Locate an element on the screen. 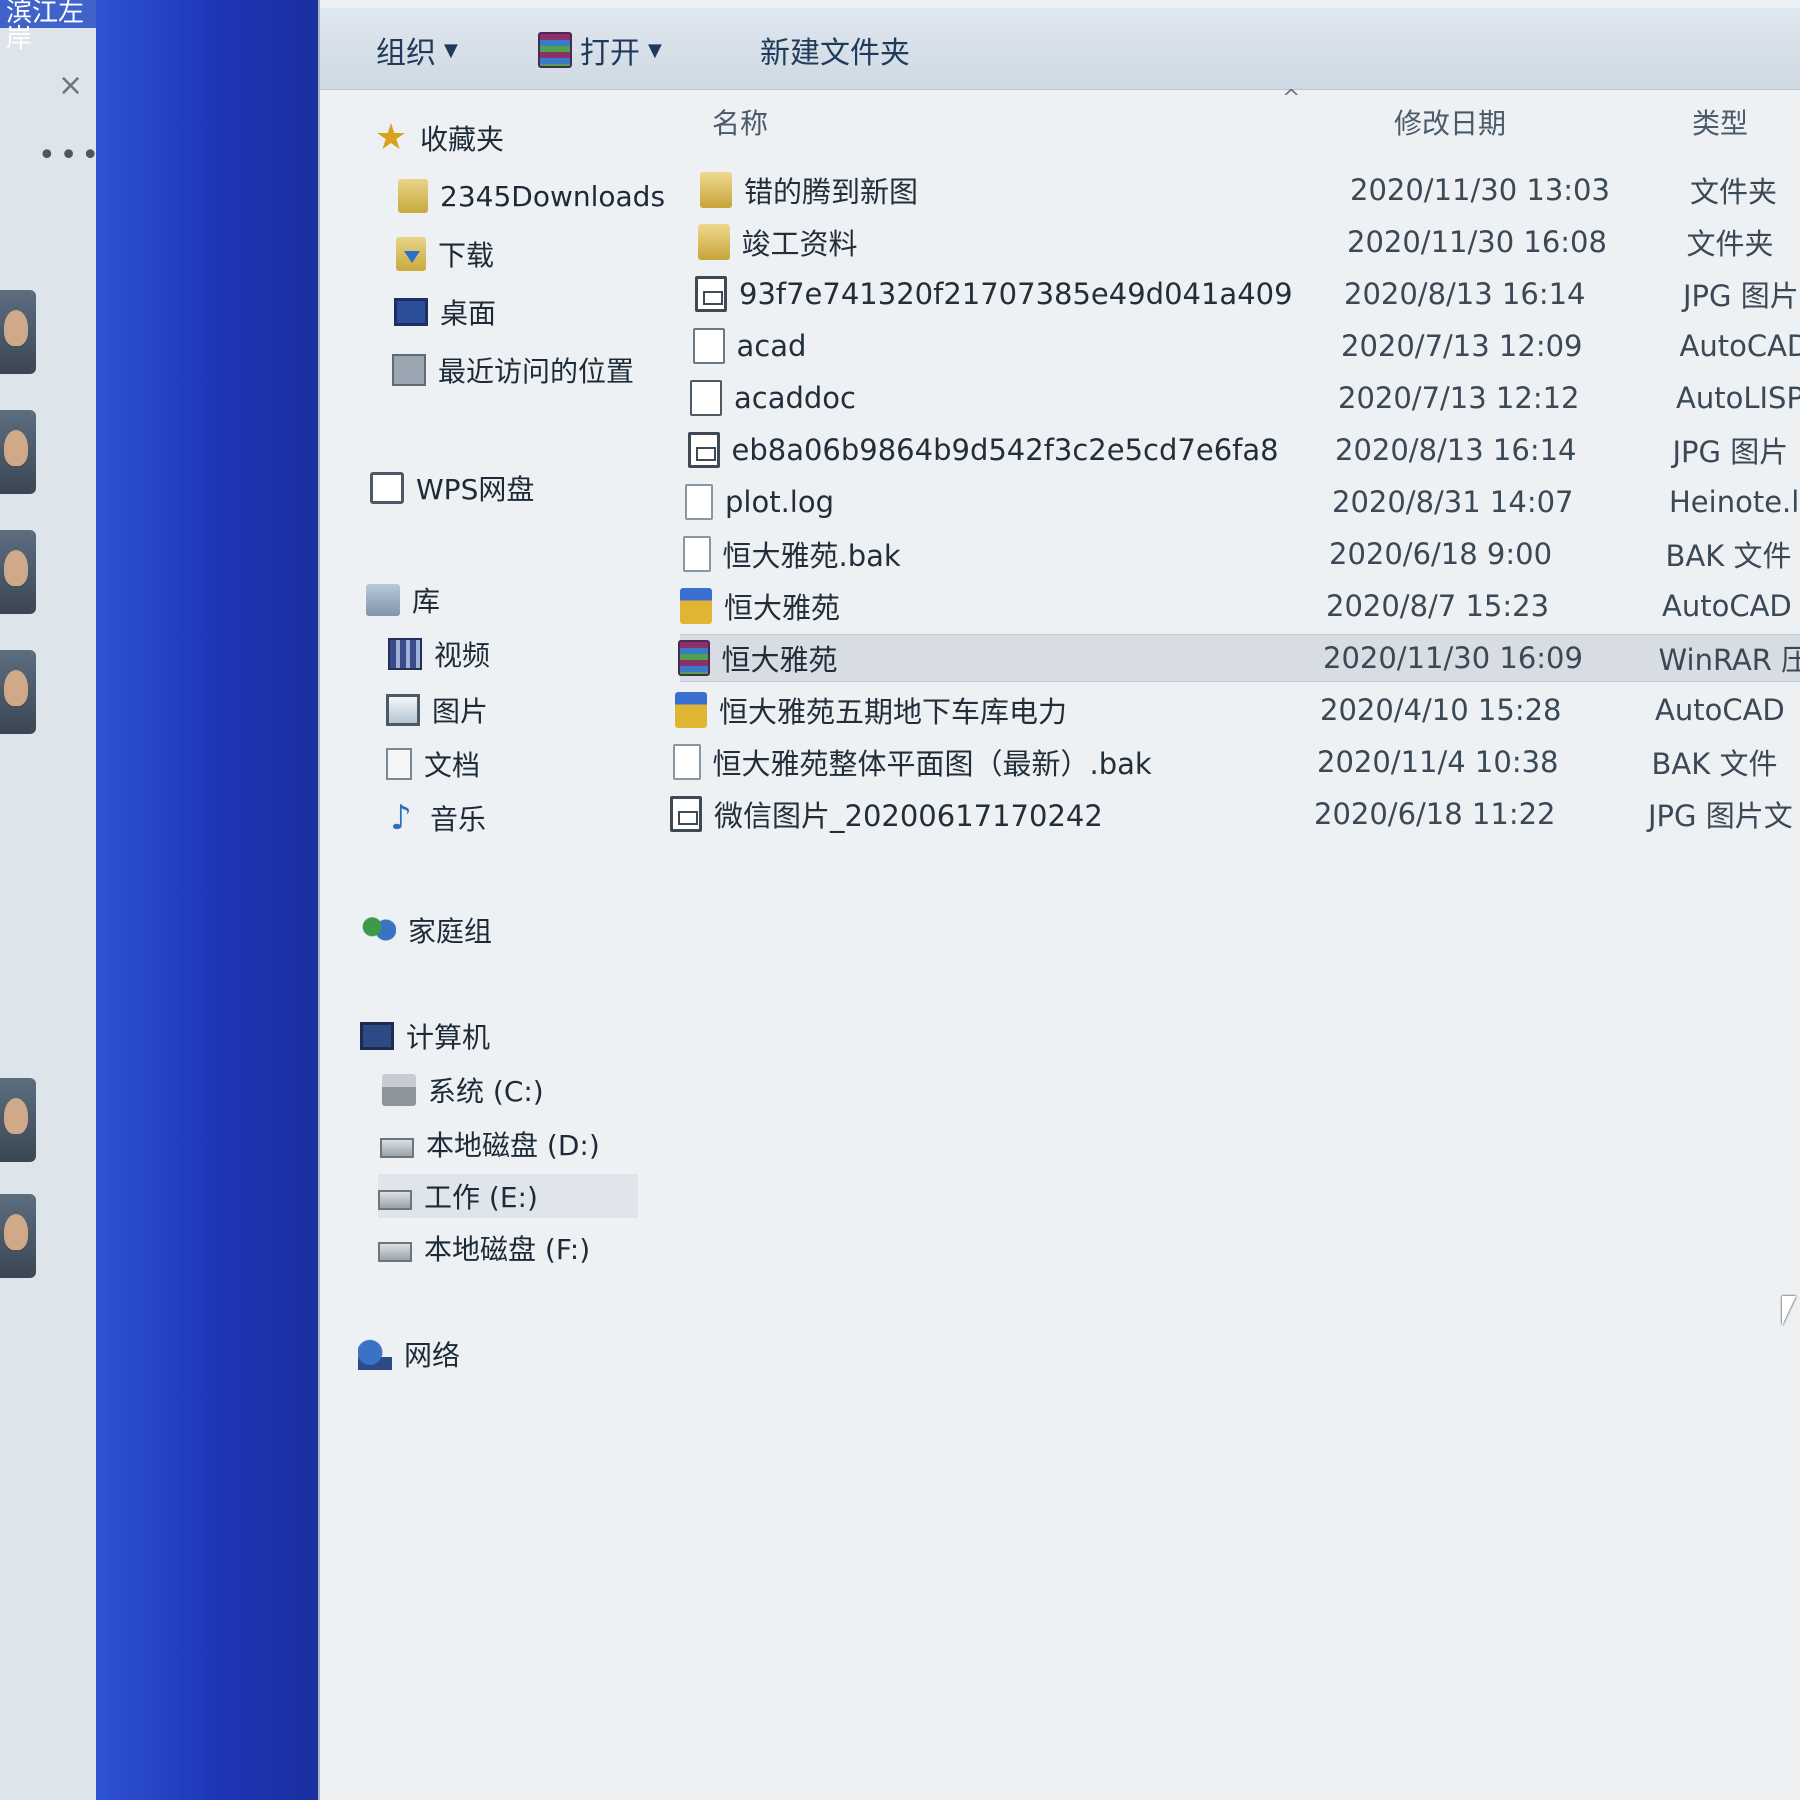  file-name: 恒大雅苑.bak is located at coordinates (811, 556).